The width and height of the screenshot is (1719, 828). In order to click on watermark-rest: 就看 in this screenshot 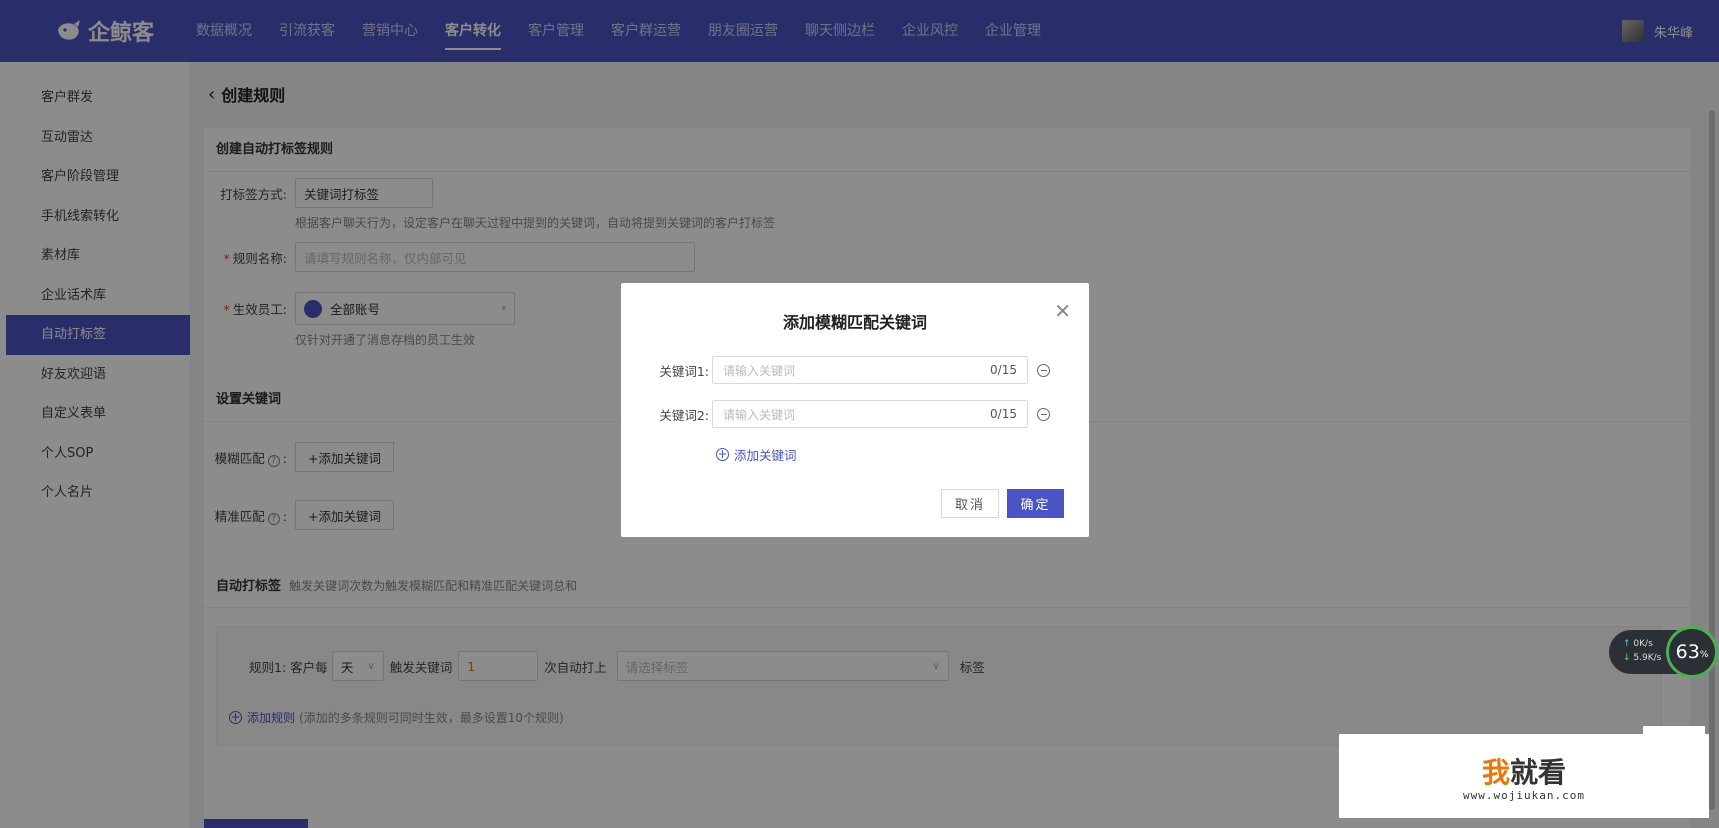, I will do `click(1538, 772)`.